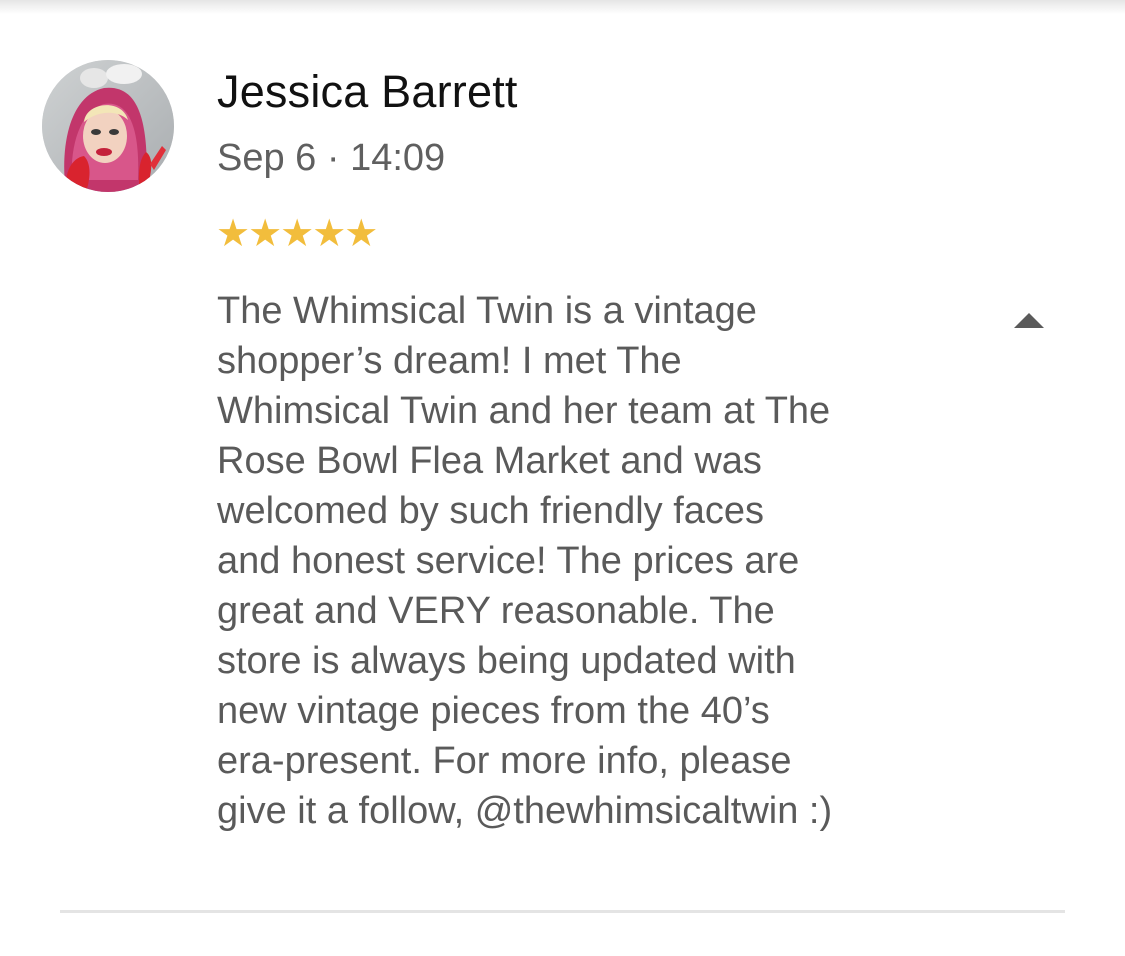 The image size is (1125, 956). I want to click on caret-up-icon, so click(1029, 320).